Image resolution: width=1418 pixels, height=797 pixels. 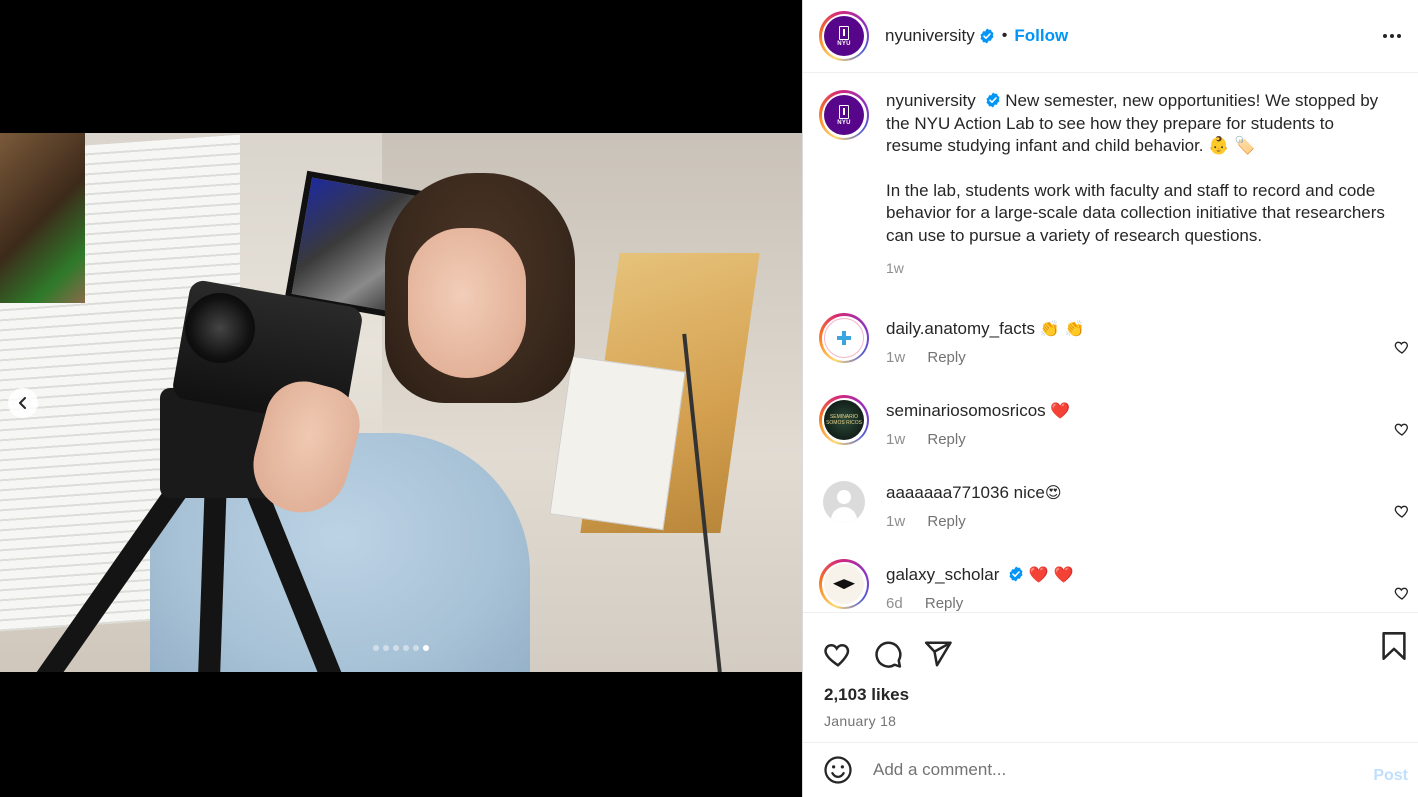 What do you see at coordinates (1051, 575) in the screenshot?
I see `comment-emoji: ❤️ ❤️` at bounding box center [1051, 575].